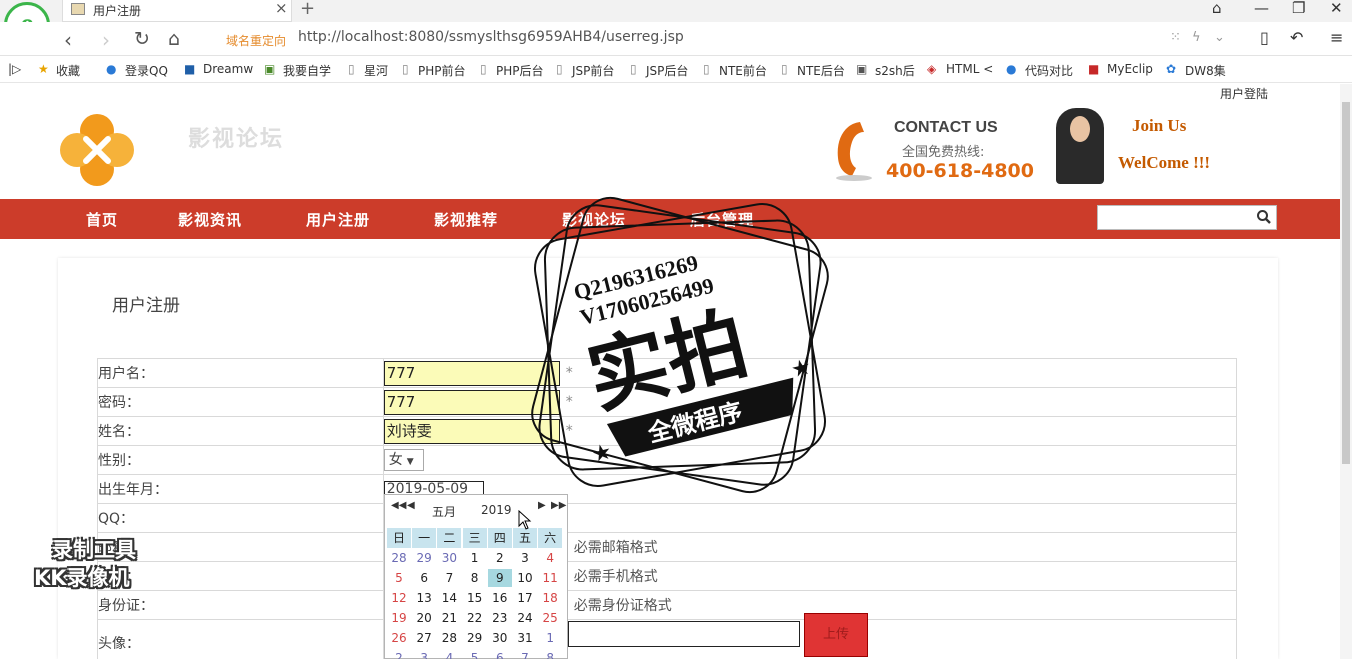 The image size is (1352, 659). Describe the element at coordinates (593, 70) in the screenshot. I see `bookmark-item: JSP前台` at that location.